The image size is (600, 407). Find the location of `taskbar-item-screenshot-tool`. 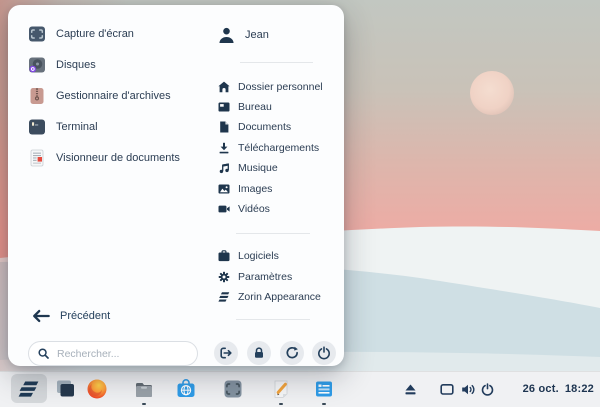

taskbar-item-screenshot-tool is located at coordinates (233, 389).